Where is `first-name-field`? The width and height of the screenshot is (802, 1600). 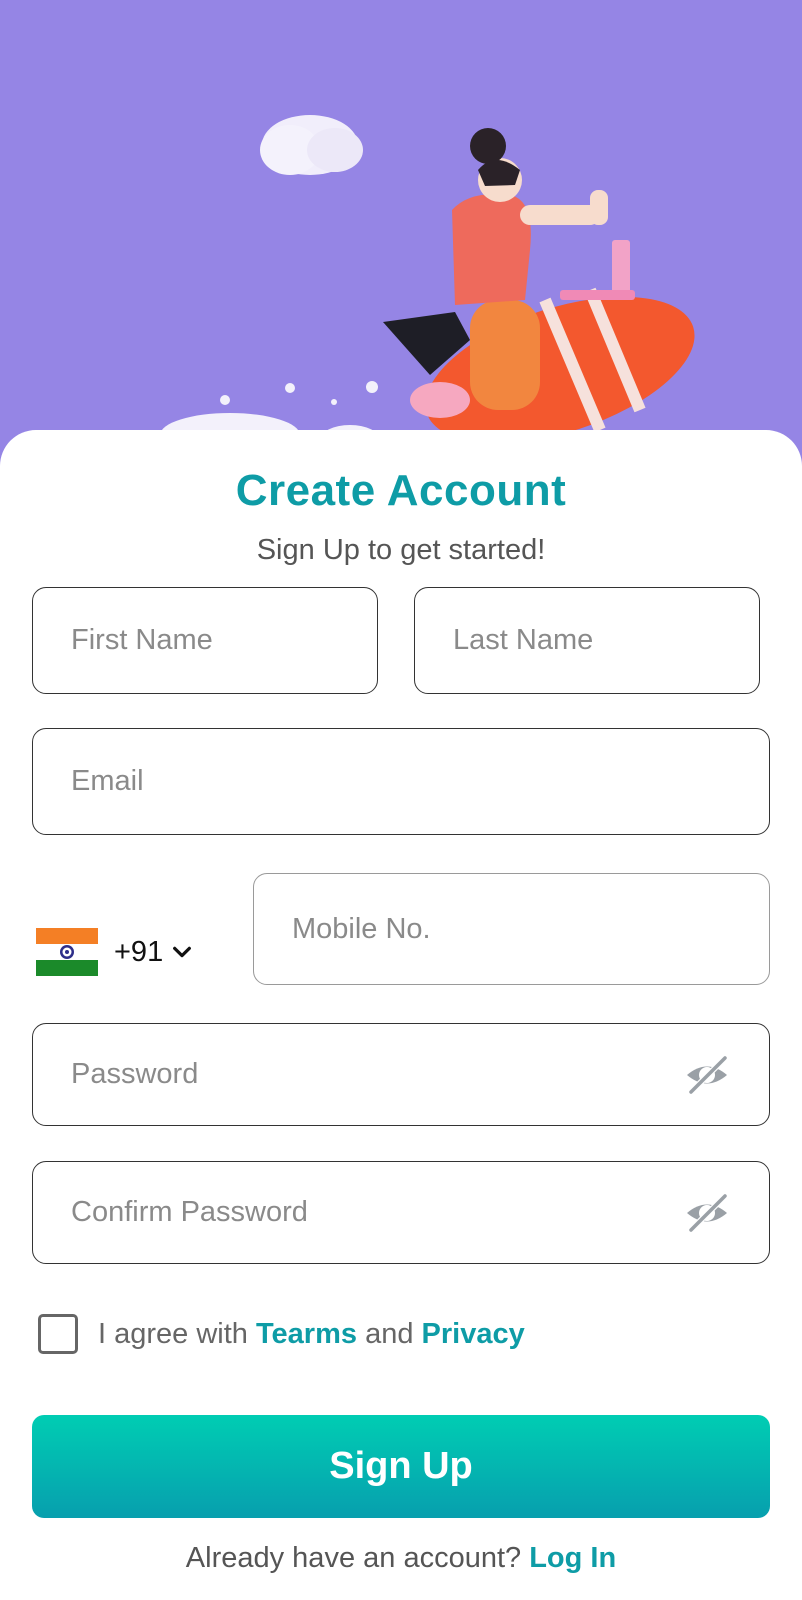
first-name-field is located at coordinates (205, 640).